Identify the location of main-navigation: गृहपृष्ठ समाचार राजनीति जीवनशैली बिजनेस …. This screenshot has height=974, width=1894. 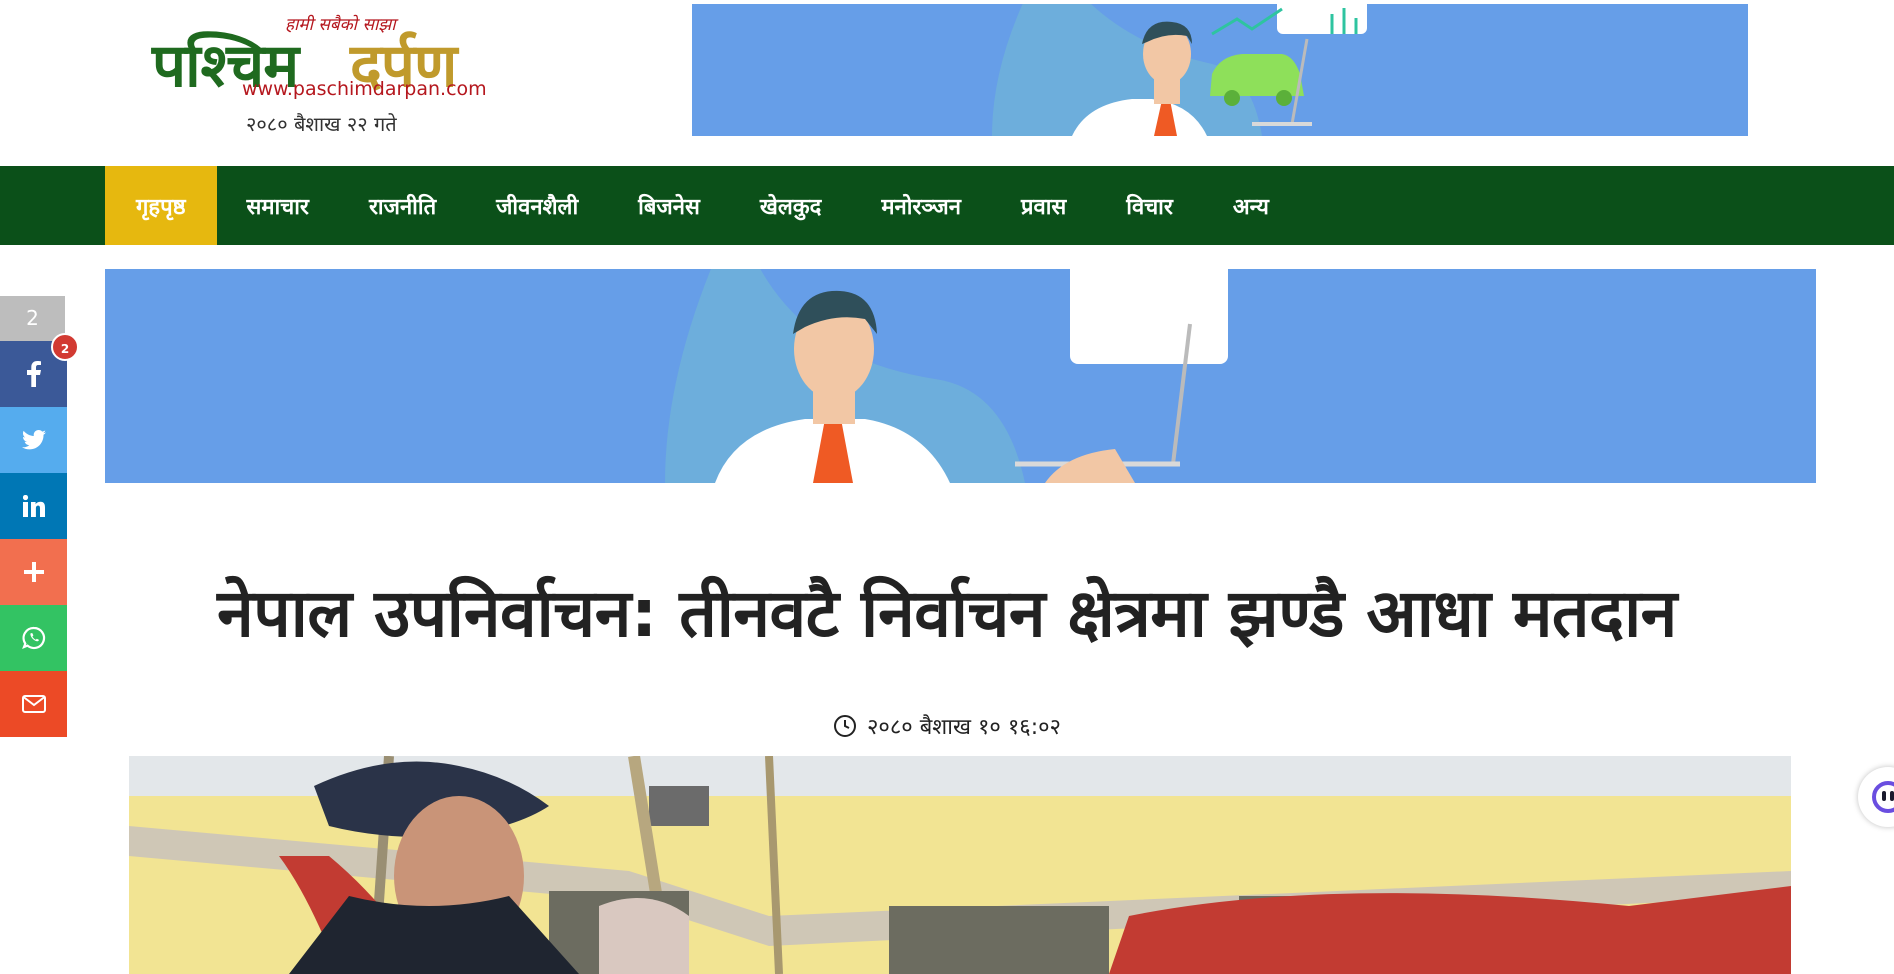
(947, 205).